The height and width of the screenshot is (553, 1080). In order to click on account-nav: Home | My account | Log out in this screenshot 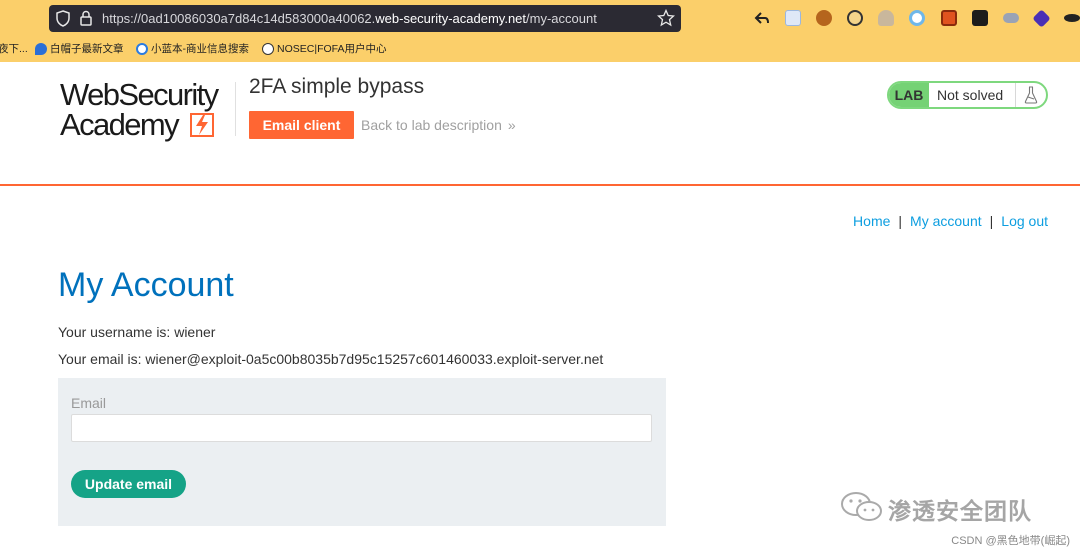, I will do `click(950, 221)`.